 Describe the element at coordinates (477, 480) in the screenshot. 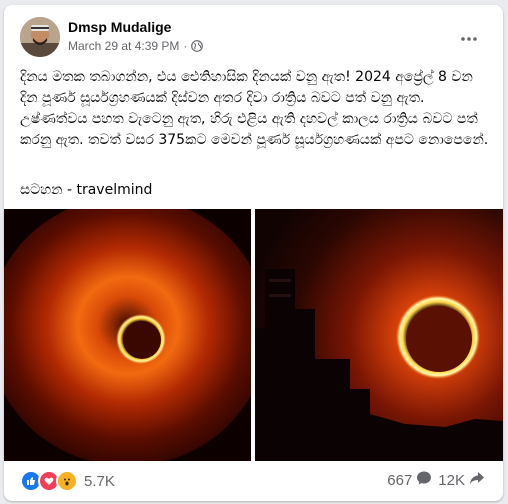

I see `share-icon` at that location.